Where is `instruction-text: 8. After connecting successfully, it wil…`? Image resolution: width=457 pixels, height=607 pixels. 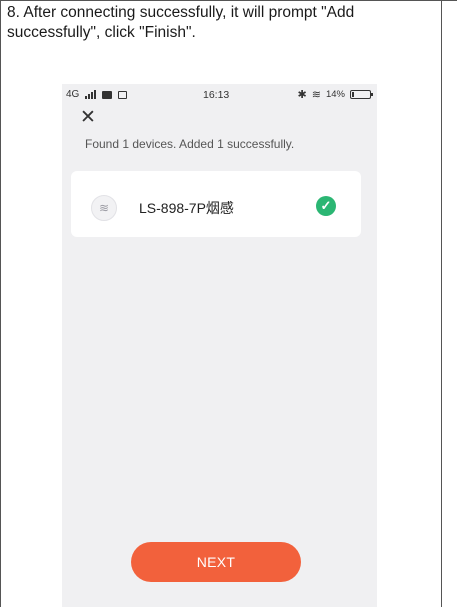 instruction-text: 8. After connecting successfully, it wil… is located at coordinates (181, 22).